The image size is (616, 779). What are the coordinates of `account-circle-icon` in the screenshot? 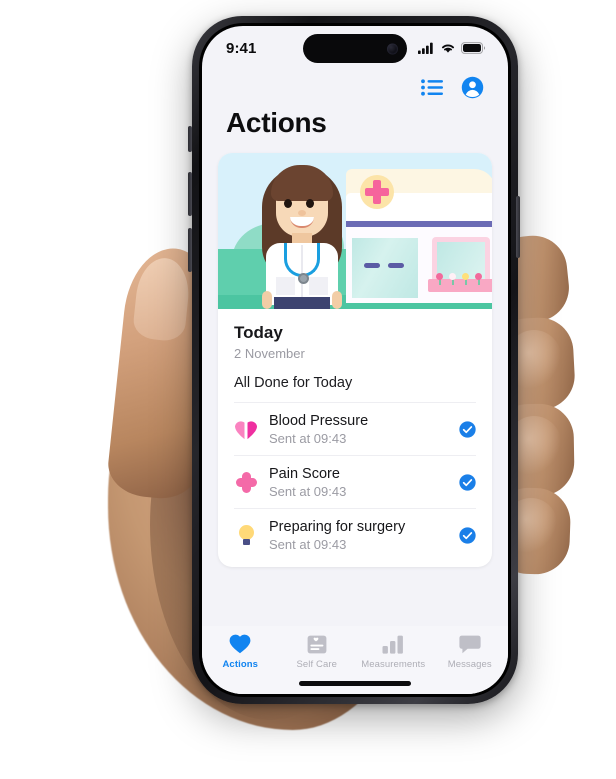 It's located at (472, 87).